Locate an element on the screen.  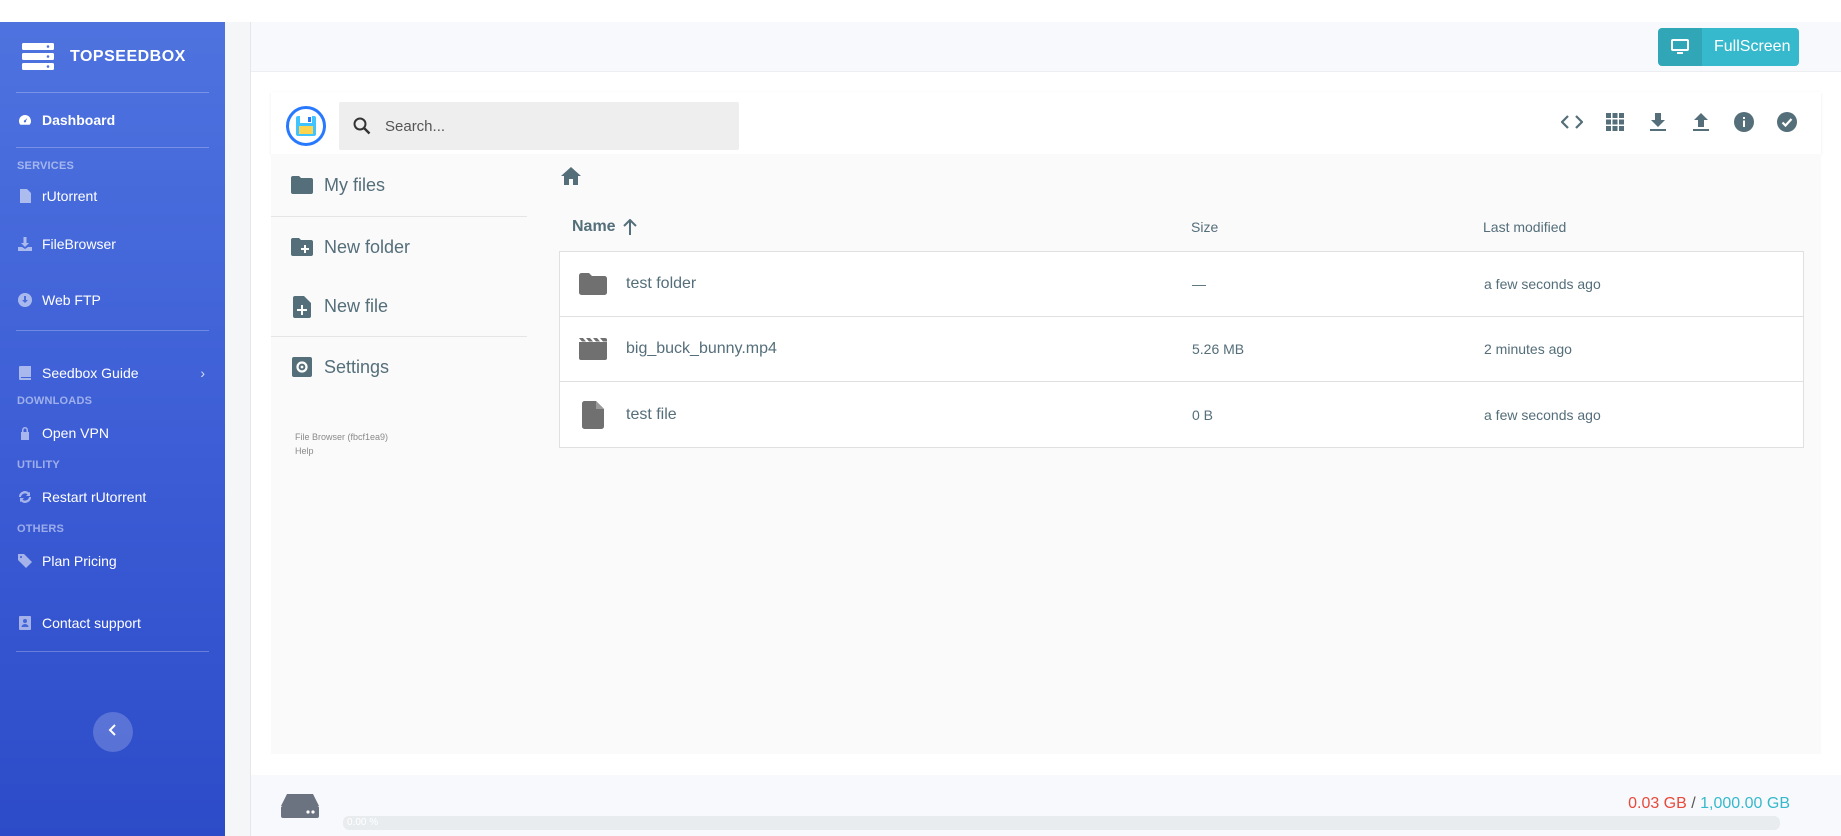
content-gutter is located at coordinates (237, 429).